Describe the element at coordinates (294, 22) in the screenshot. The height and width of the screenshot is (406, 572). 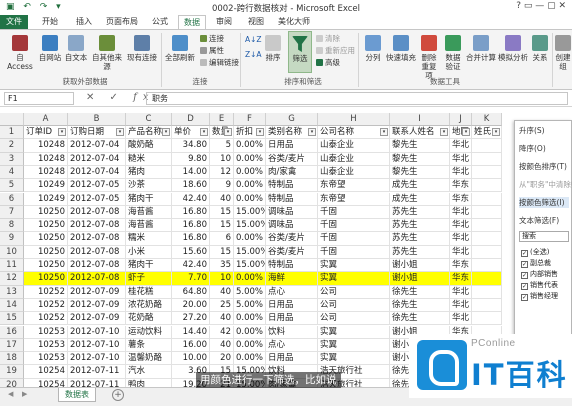
I see `tab-beautify: 美化大师` at that location.